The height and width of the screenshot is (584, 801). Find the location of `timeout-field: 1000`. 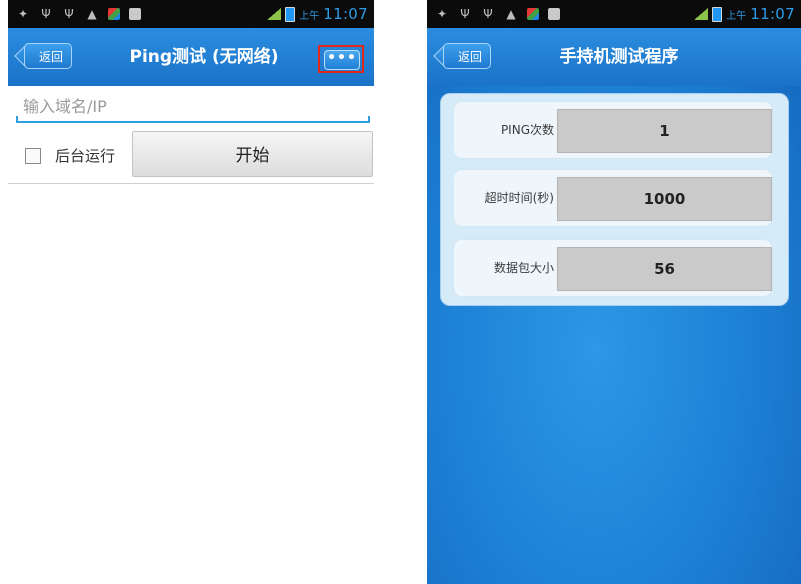

timeout-field: 1000 is located at coordinates (664, 199).